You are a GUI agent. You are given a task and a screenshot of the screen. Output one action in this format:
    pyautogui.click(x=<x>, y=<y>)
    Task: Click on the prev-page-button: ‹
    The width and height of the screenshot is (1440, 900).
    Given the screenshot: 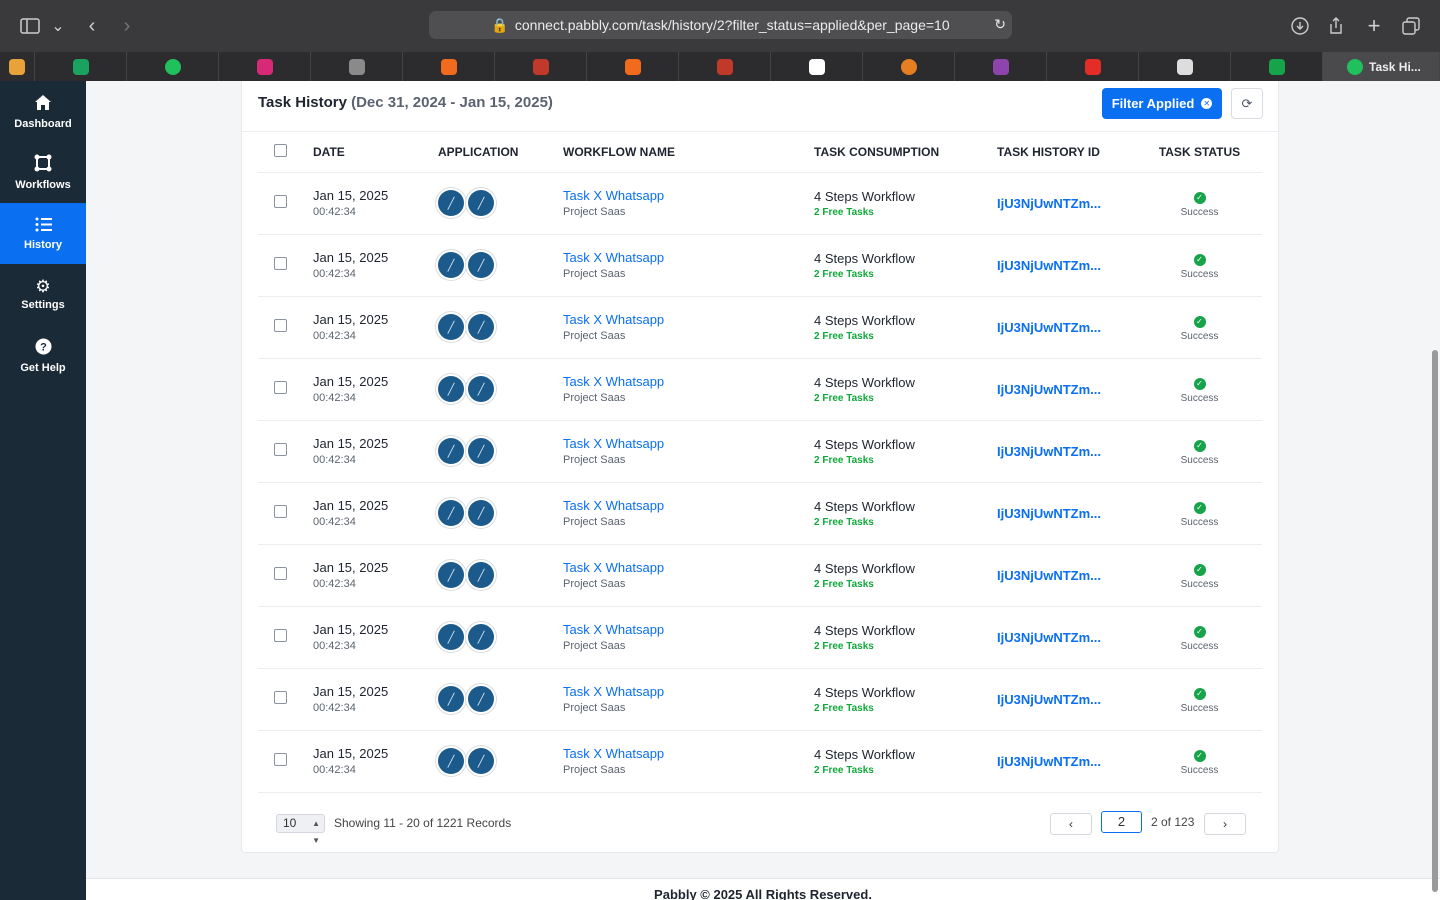 What is the action you would take?
    pyautogui.click(x=1071, y=824)
    